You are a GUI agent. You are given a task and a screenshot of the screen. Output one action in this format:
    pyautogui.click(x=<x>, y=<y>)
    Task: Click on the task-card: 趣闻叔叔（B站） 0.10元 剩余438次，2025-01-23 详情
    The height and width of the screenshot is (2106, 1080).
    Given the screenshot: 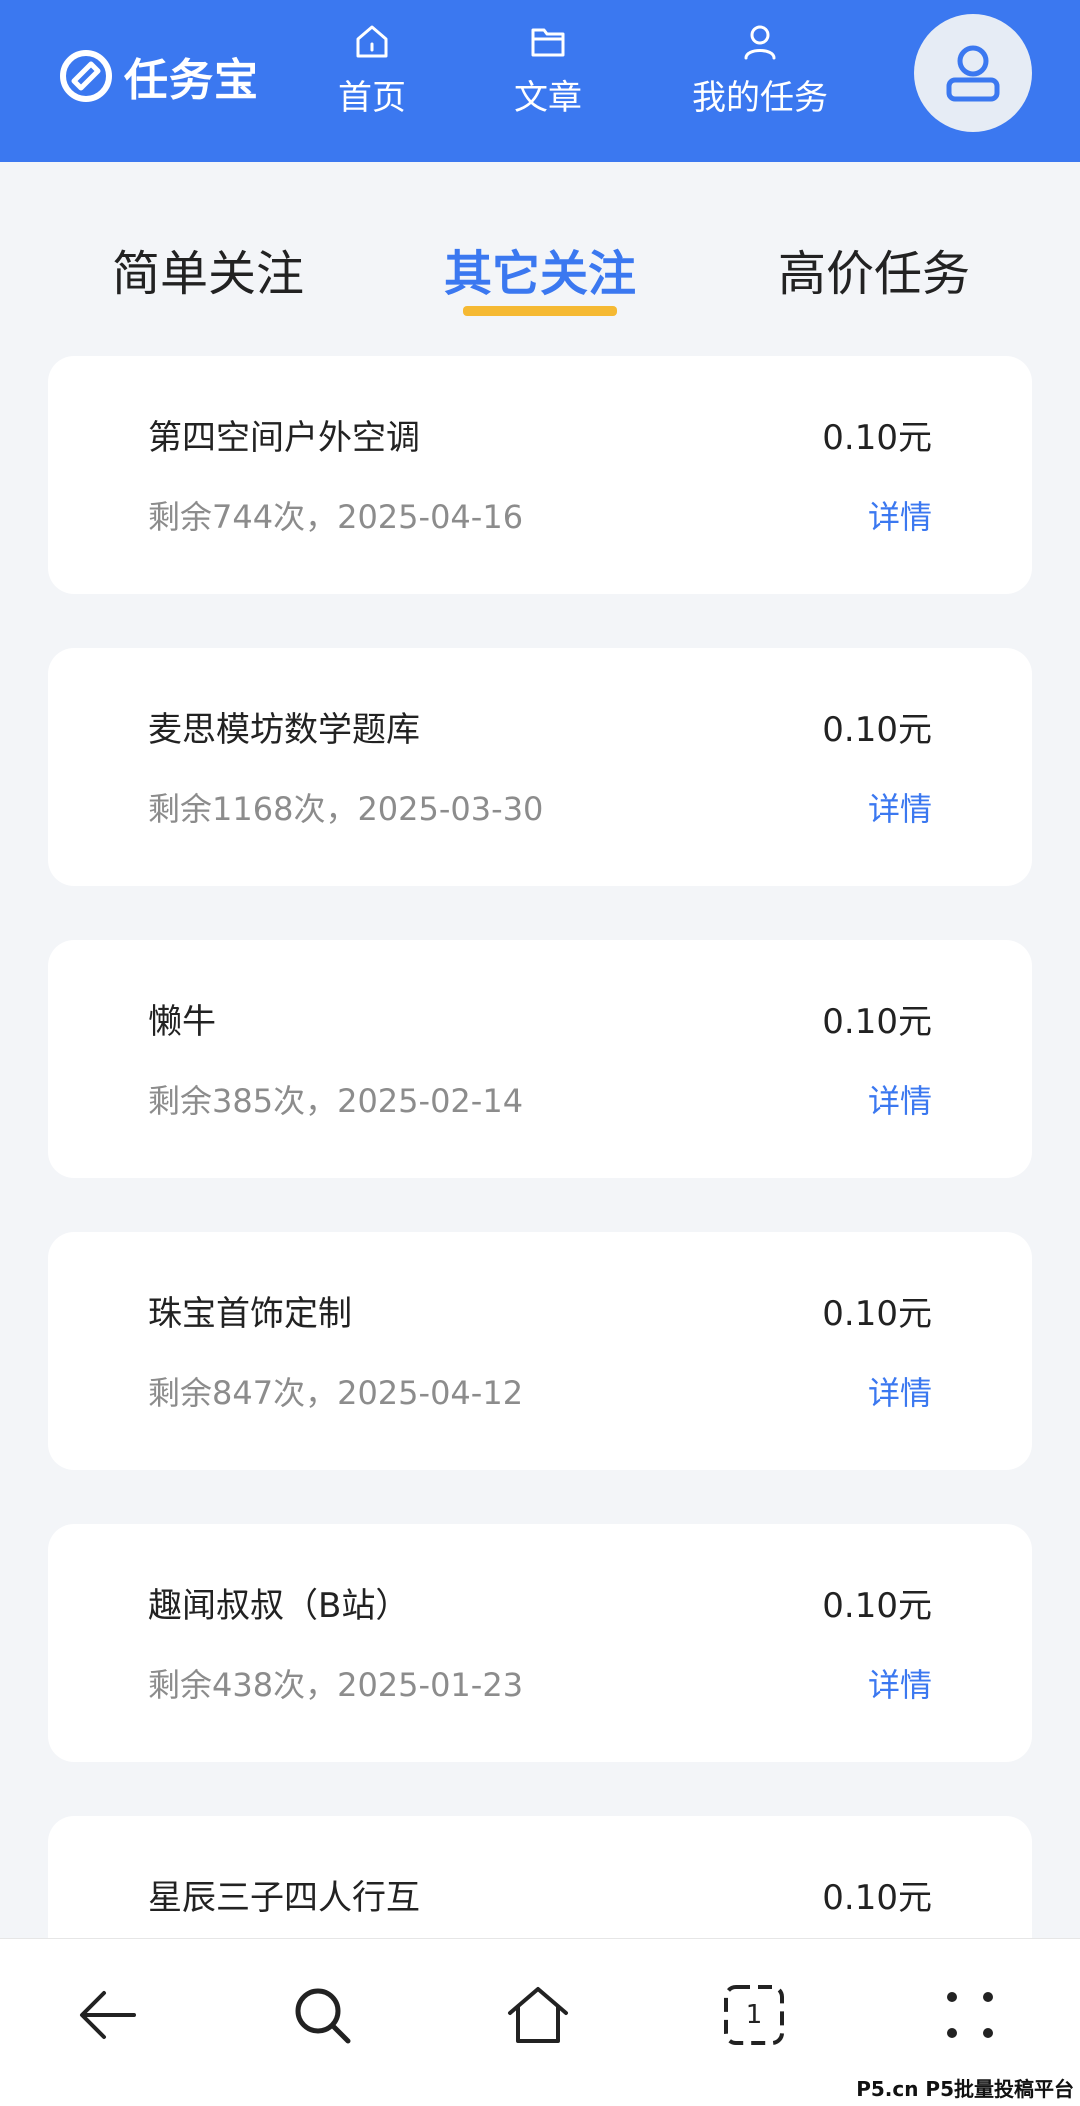 What is the action you would take?
    pyautogui.click(x=540, y=1643)
    